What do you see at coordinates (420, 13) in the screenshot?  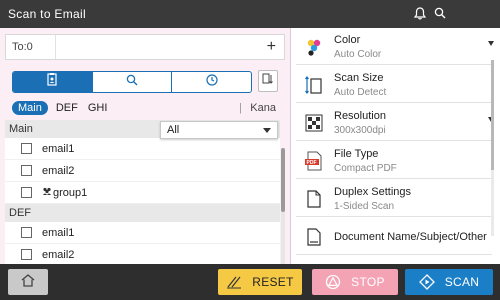 I see `bell-icon` at bounding box center [420, 13].